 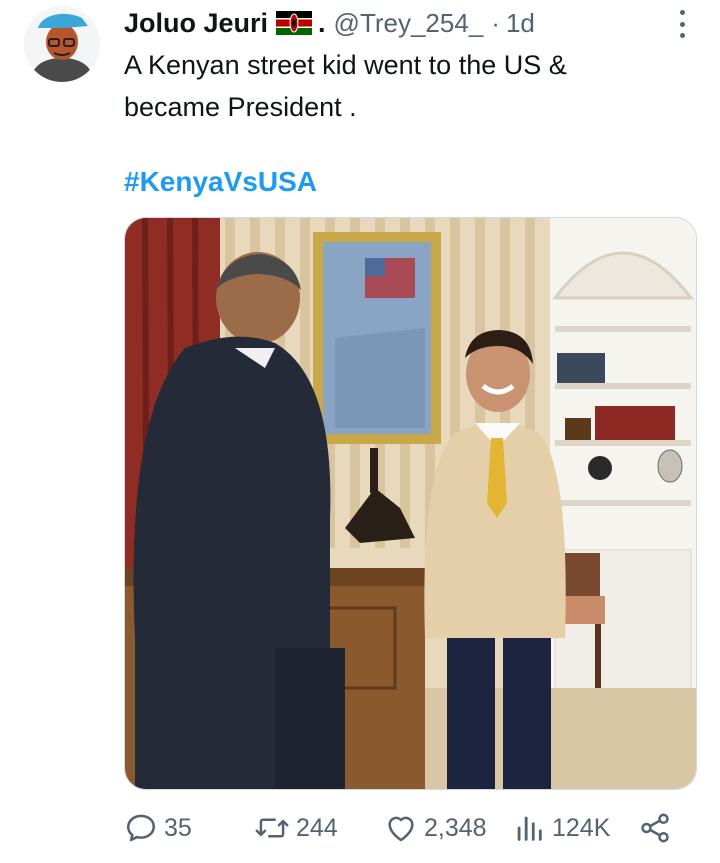 What do you see at coordinates (141, 828) in the screenshot?
I see `reply-icon` at bounding box center [141, 828].